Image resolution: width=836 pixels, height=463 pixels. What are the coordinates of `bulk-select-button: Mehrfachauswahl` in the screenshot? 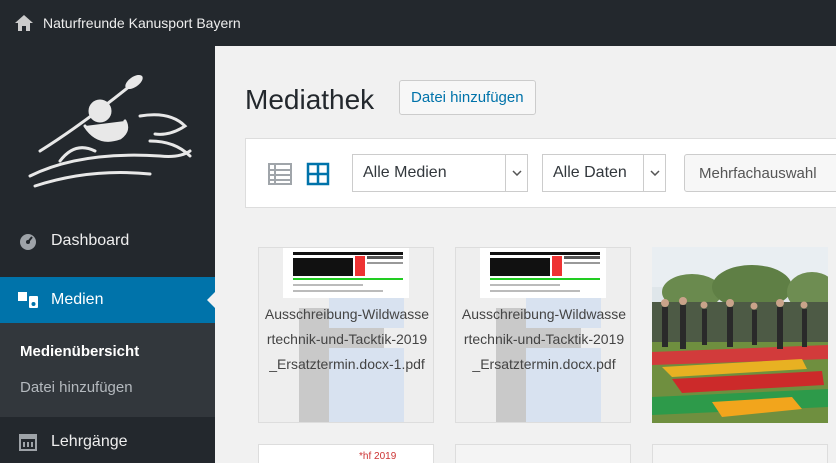 It's located at (760, 173).